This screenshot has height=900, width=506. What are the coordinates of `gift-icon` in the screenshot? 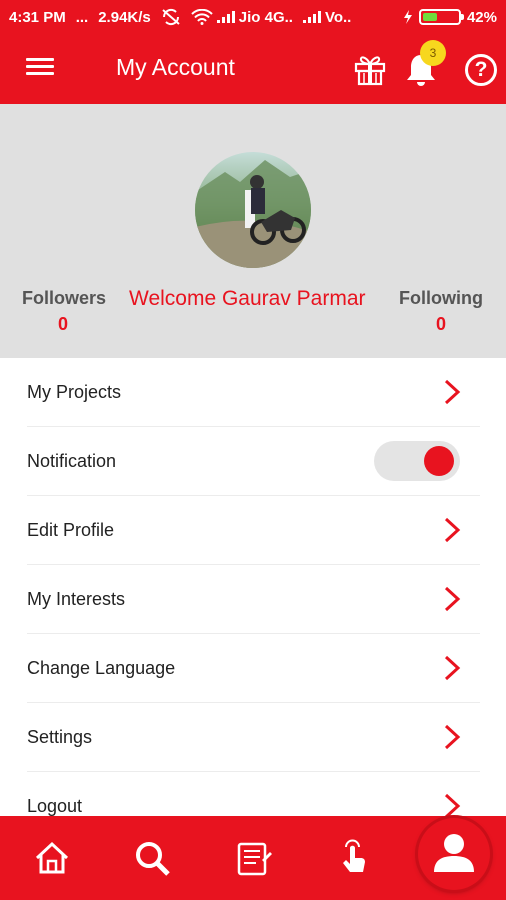 It's located at (370, 69).